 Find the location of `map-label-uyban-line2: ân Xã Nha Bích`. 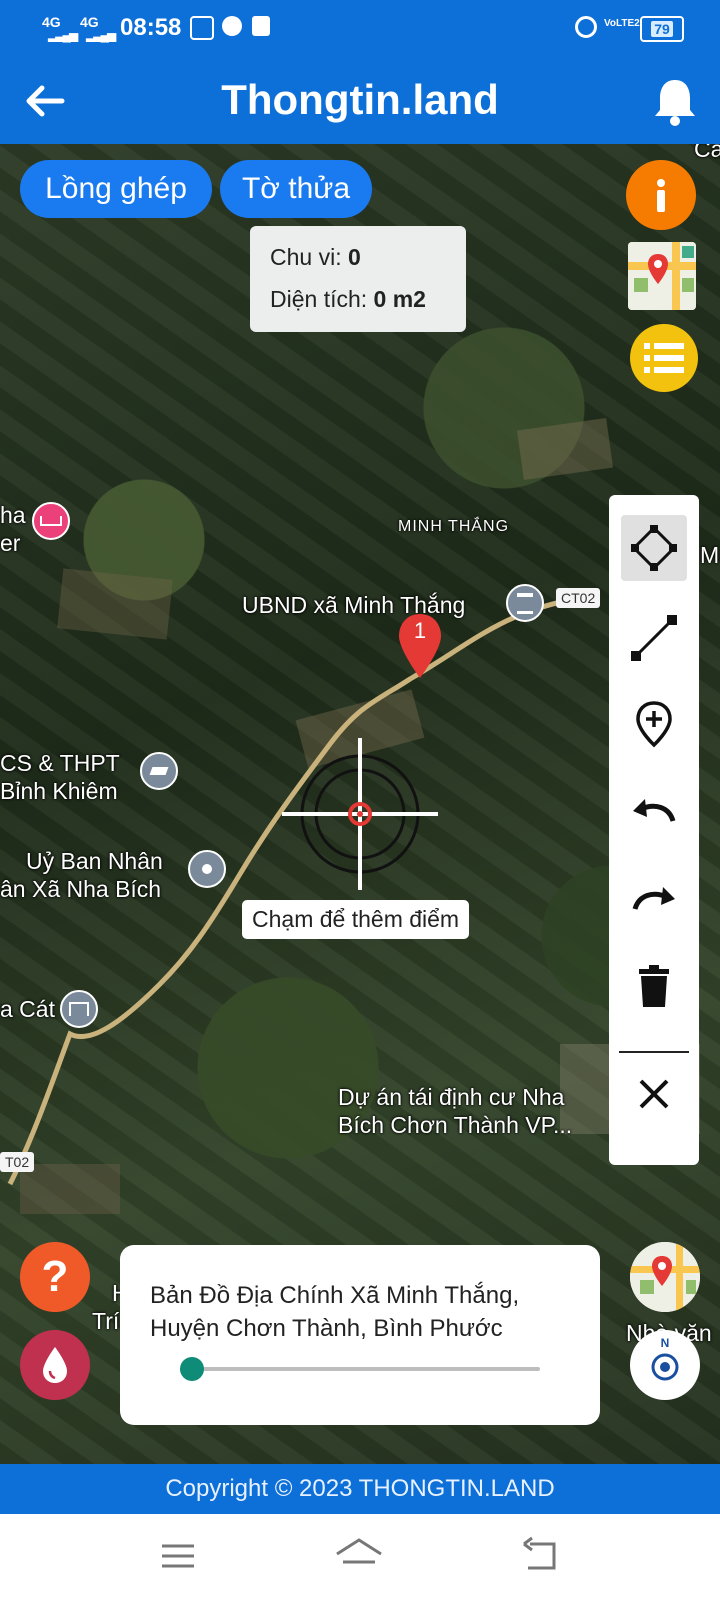

map-label-uyban-line2: ân Xã Nha Bích is located at coordinates (81, 889).